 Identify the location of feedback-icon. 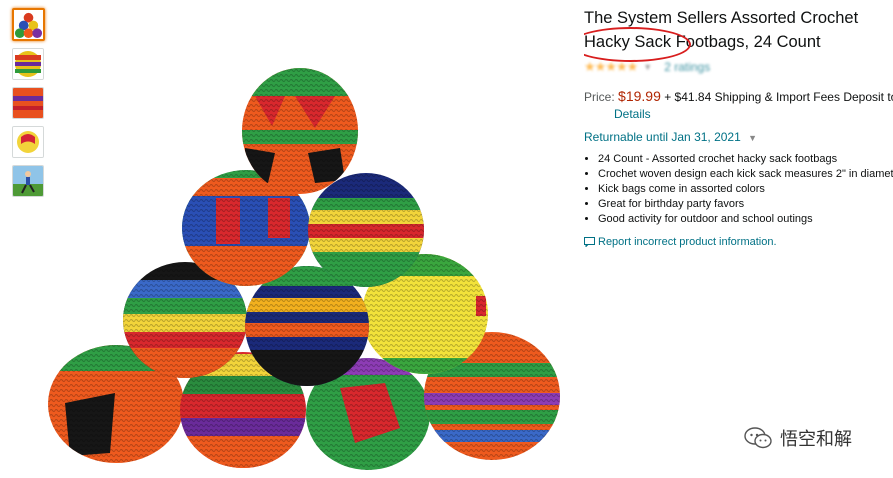
(589, 242).